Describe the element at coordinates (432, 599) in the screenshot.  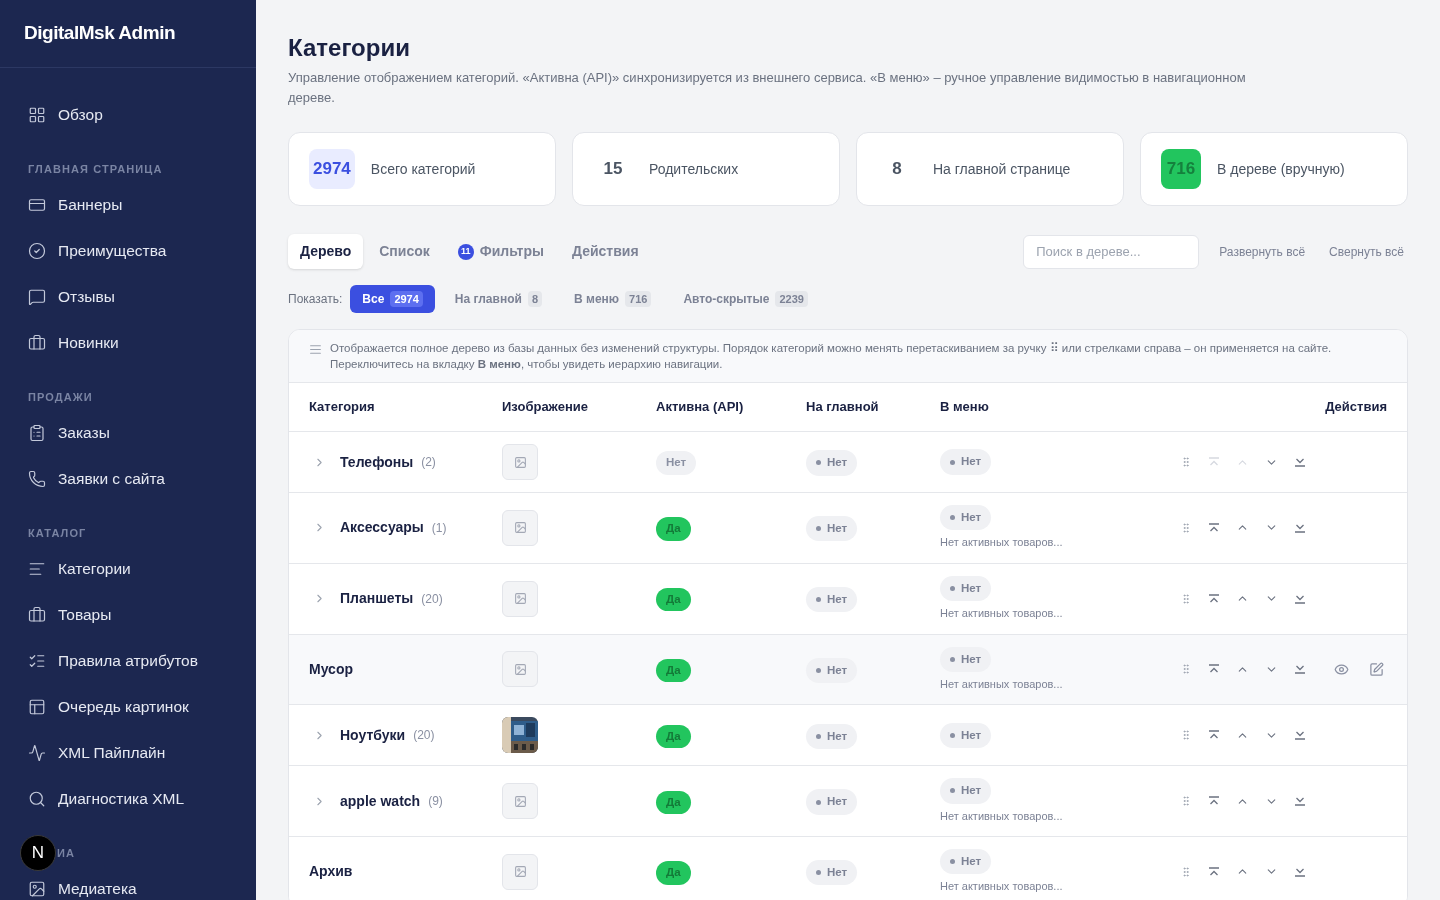
I see `child-count: (20)` at that location.